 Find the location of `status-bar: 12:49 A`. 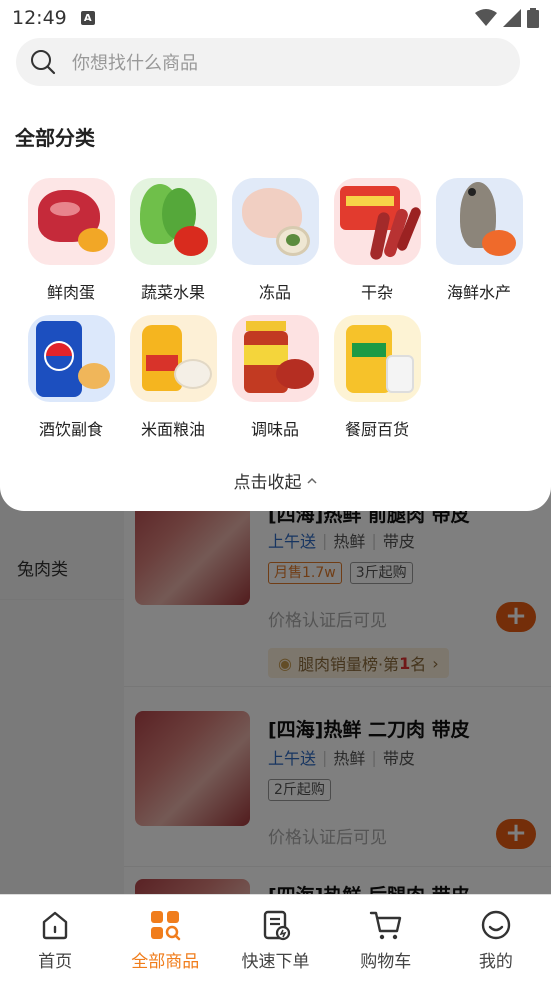

status-bar: 12:49 A is located at coordinates (275, 18).